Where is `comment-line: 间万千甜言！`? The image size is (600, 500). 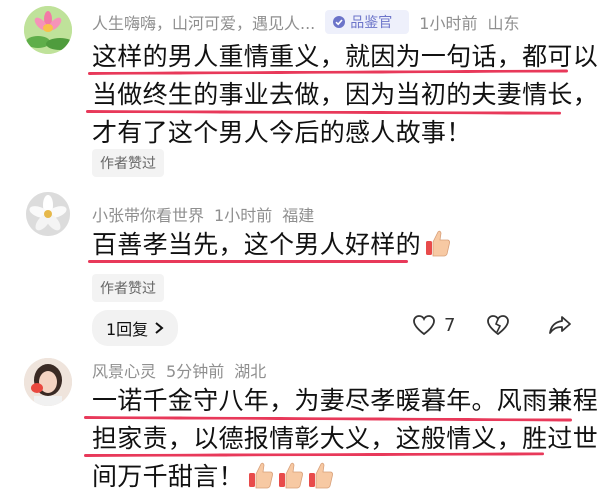 comment-line: 间万千甜言！ is located at coordinates (345, 477).